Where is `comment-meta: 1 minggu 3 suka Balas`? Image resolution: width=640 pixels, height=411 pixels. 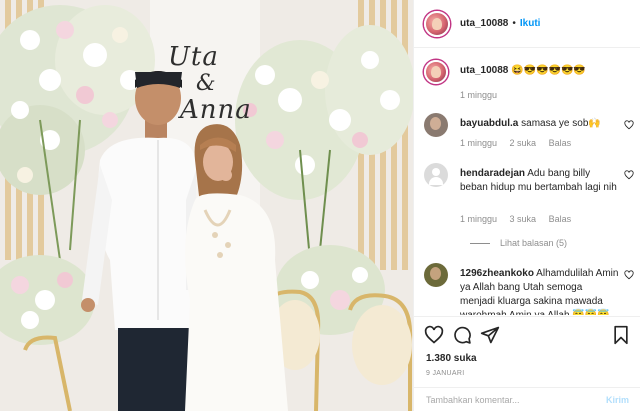 comment-meta: 1 minggu 3 suka Balas is located at coordinates (520, 219).